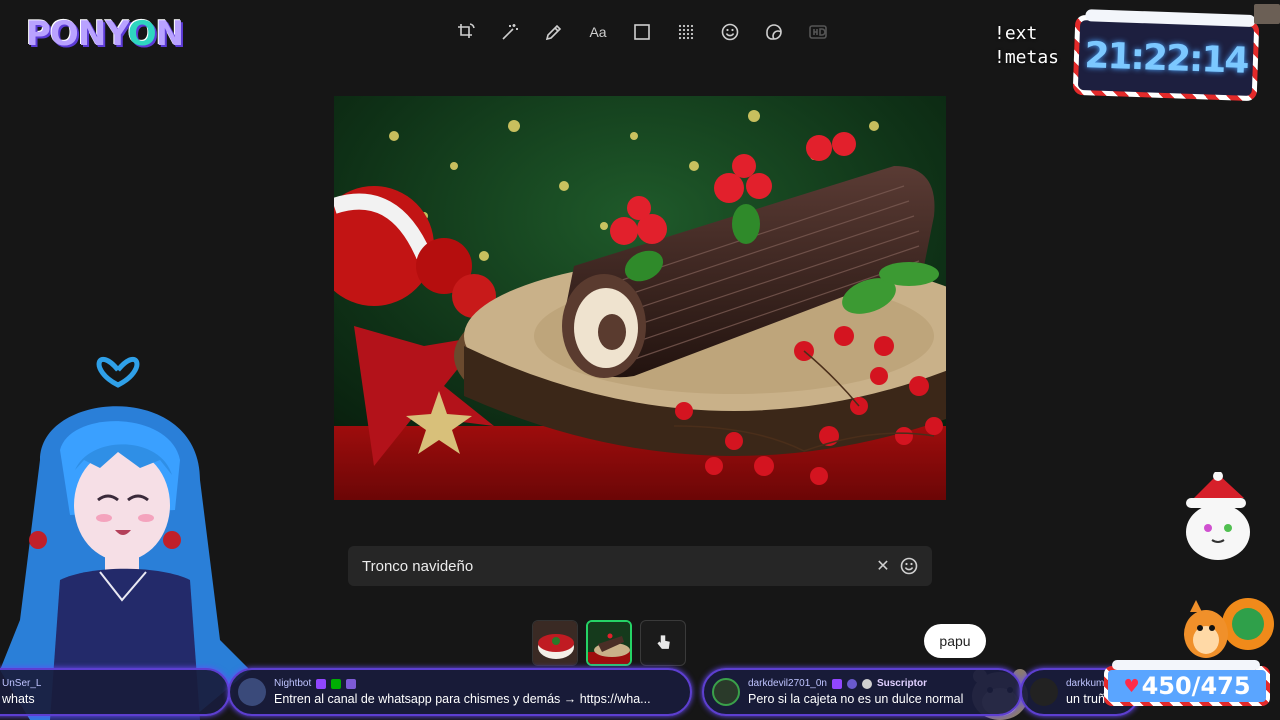 This screenshot has width=1280, height=720. I want to click on follower-goal-counter: ♥ 450/475, so click(1187, 683).